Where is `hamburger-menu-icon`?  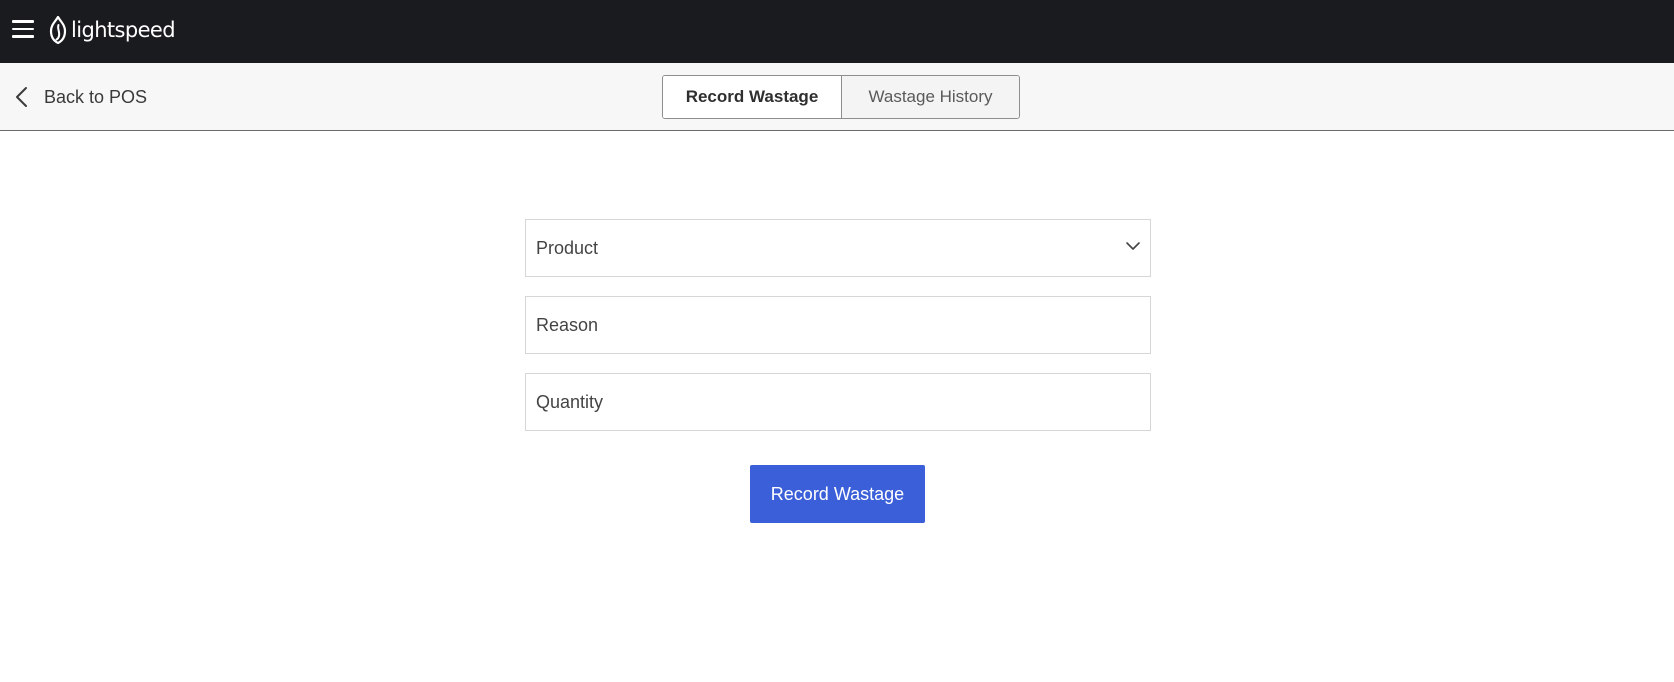 hamburger-menu-icon is located at coordinates (23, 29).